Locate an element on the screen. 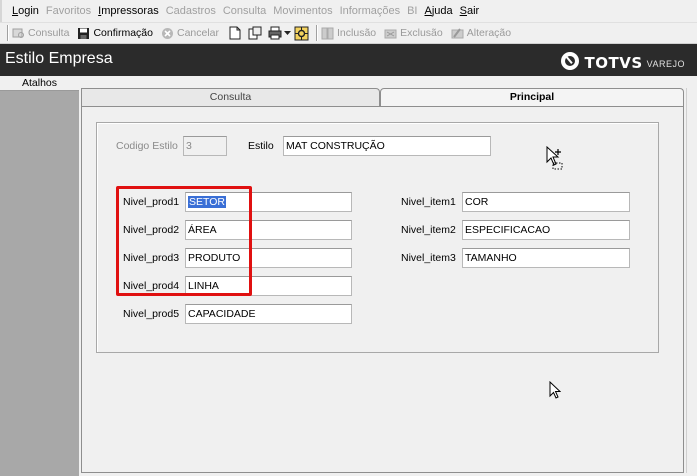 This screenshot has height=476, width=697. nivel-item2-field: ESPECIFICACAO is located at coordinates (546, 230).